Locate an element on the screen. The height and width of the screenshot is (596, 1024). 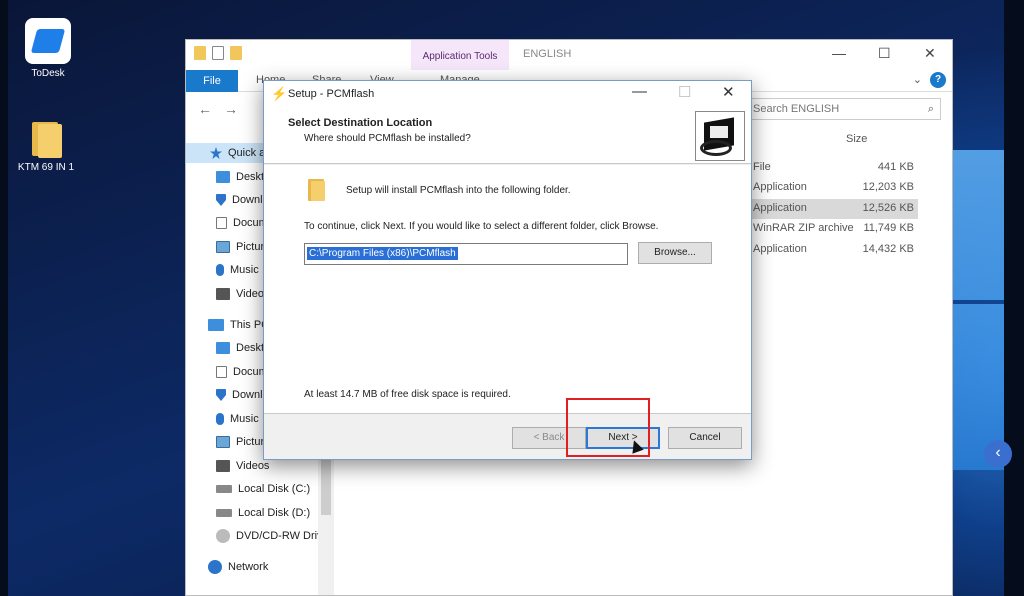
application-tools-tab: Application Tools is located at coordinates (460, 55).